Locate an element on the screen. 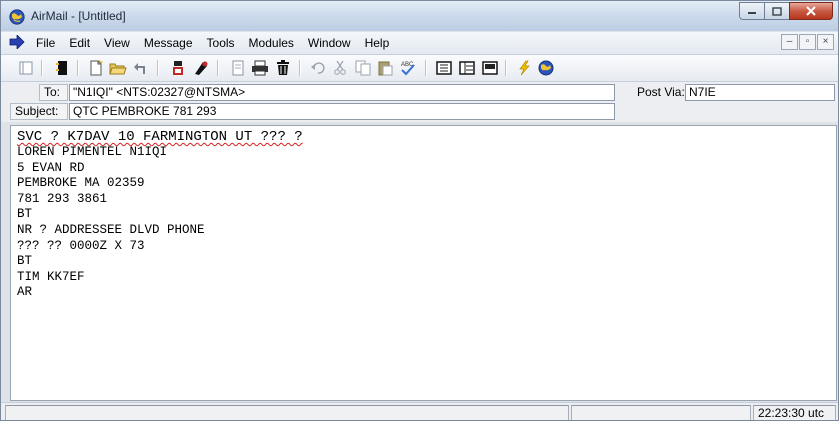 This screenshot has width=839, height=421. list-view-2-button is located at coordinates (467, 68).